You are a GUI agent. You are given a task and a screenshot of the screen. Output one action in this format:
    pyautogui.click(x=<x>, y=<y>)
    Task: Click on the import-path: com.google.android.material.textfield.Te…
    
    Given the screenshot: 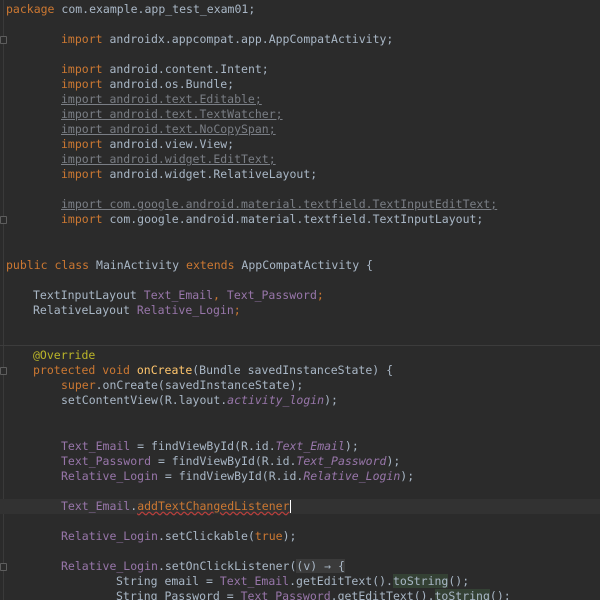 What is the action you would take?
    pyautogui.click(x=293, y=219)
    